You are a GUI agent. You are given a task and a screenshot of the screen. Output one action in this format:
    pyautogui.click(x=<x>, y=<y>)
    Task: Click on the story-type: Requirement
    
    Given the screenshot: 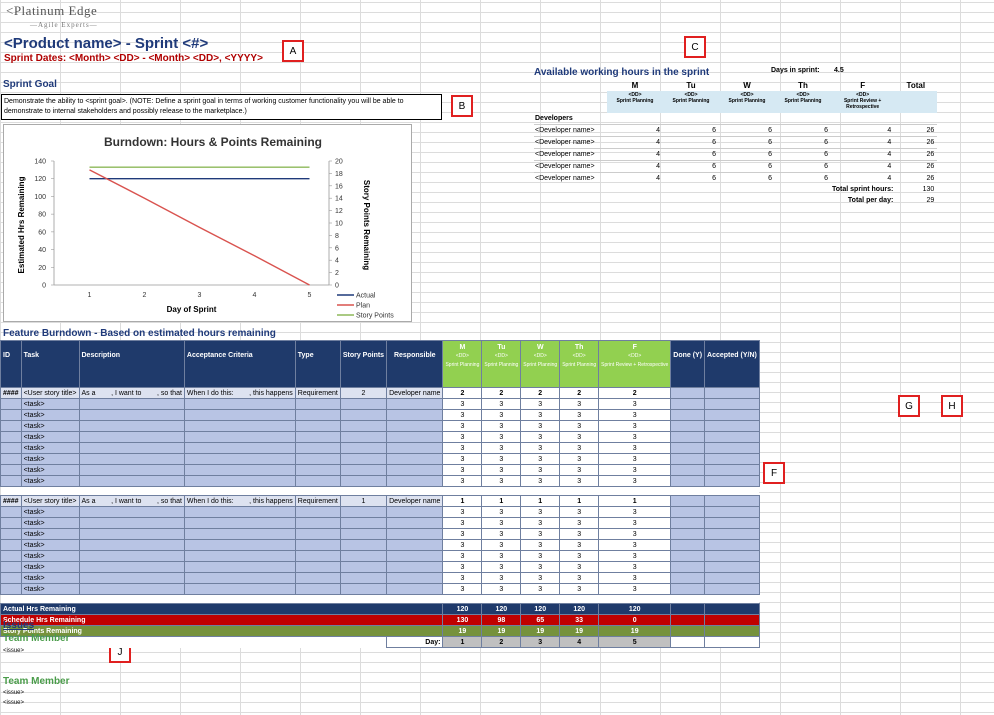 What is the action you would take?
    pyautogui.click(x=317, y=393)
    